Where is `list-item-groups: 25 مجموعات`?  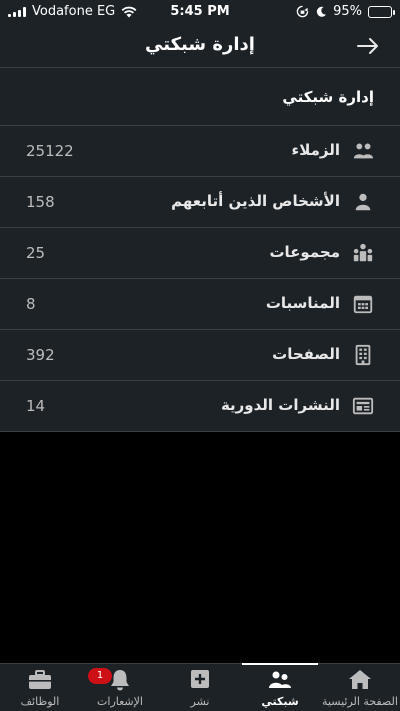 list-item-groups: 25 مجموعات is located at coordinates (200, 253).